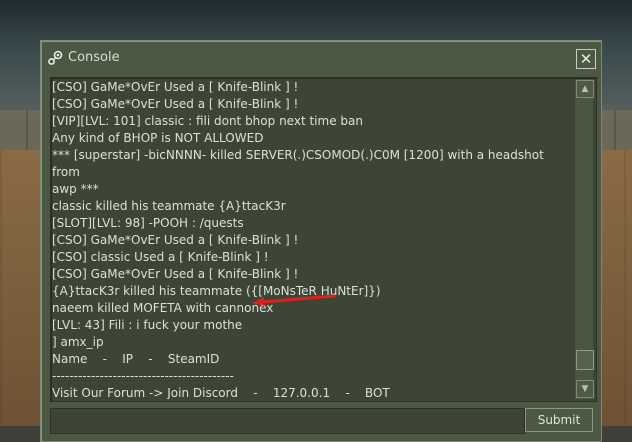 The height and width of the screenshot is (442, 632). Describe the element at coordinates (169, 206) in the screenshot. I see `console-line: classic killed his teammate {A}ttacK3r` at that location.